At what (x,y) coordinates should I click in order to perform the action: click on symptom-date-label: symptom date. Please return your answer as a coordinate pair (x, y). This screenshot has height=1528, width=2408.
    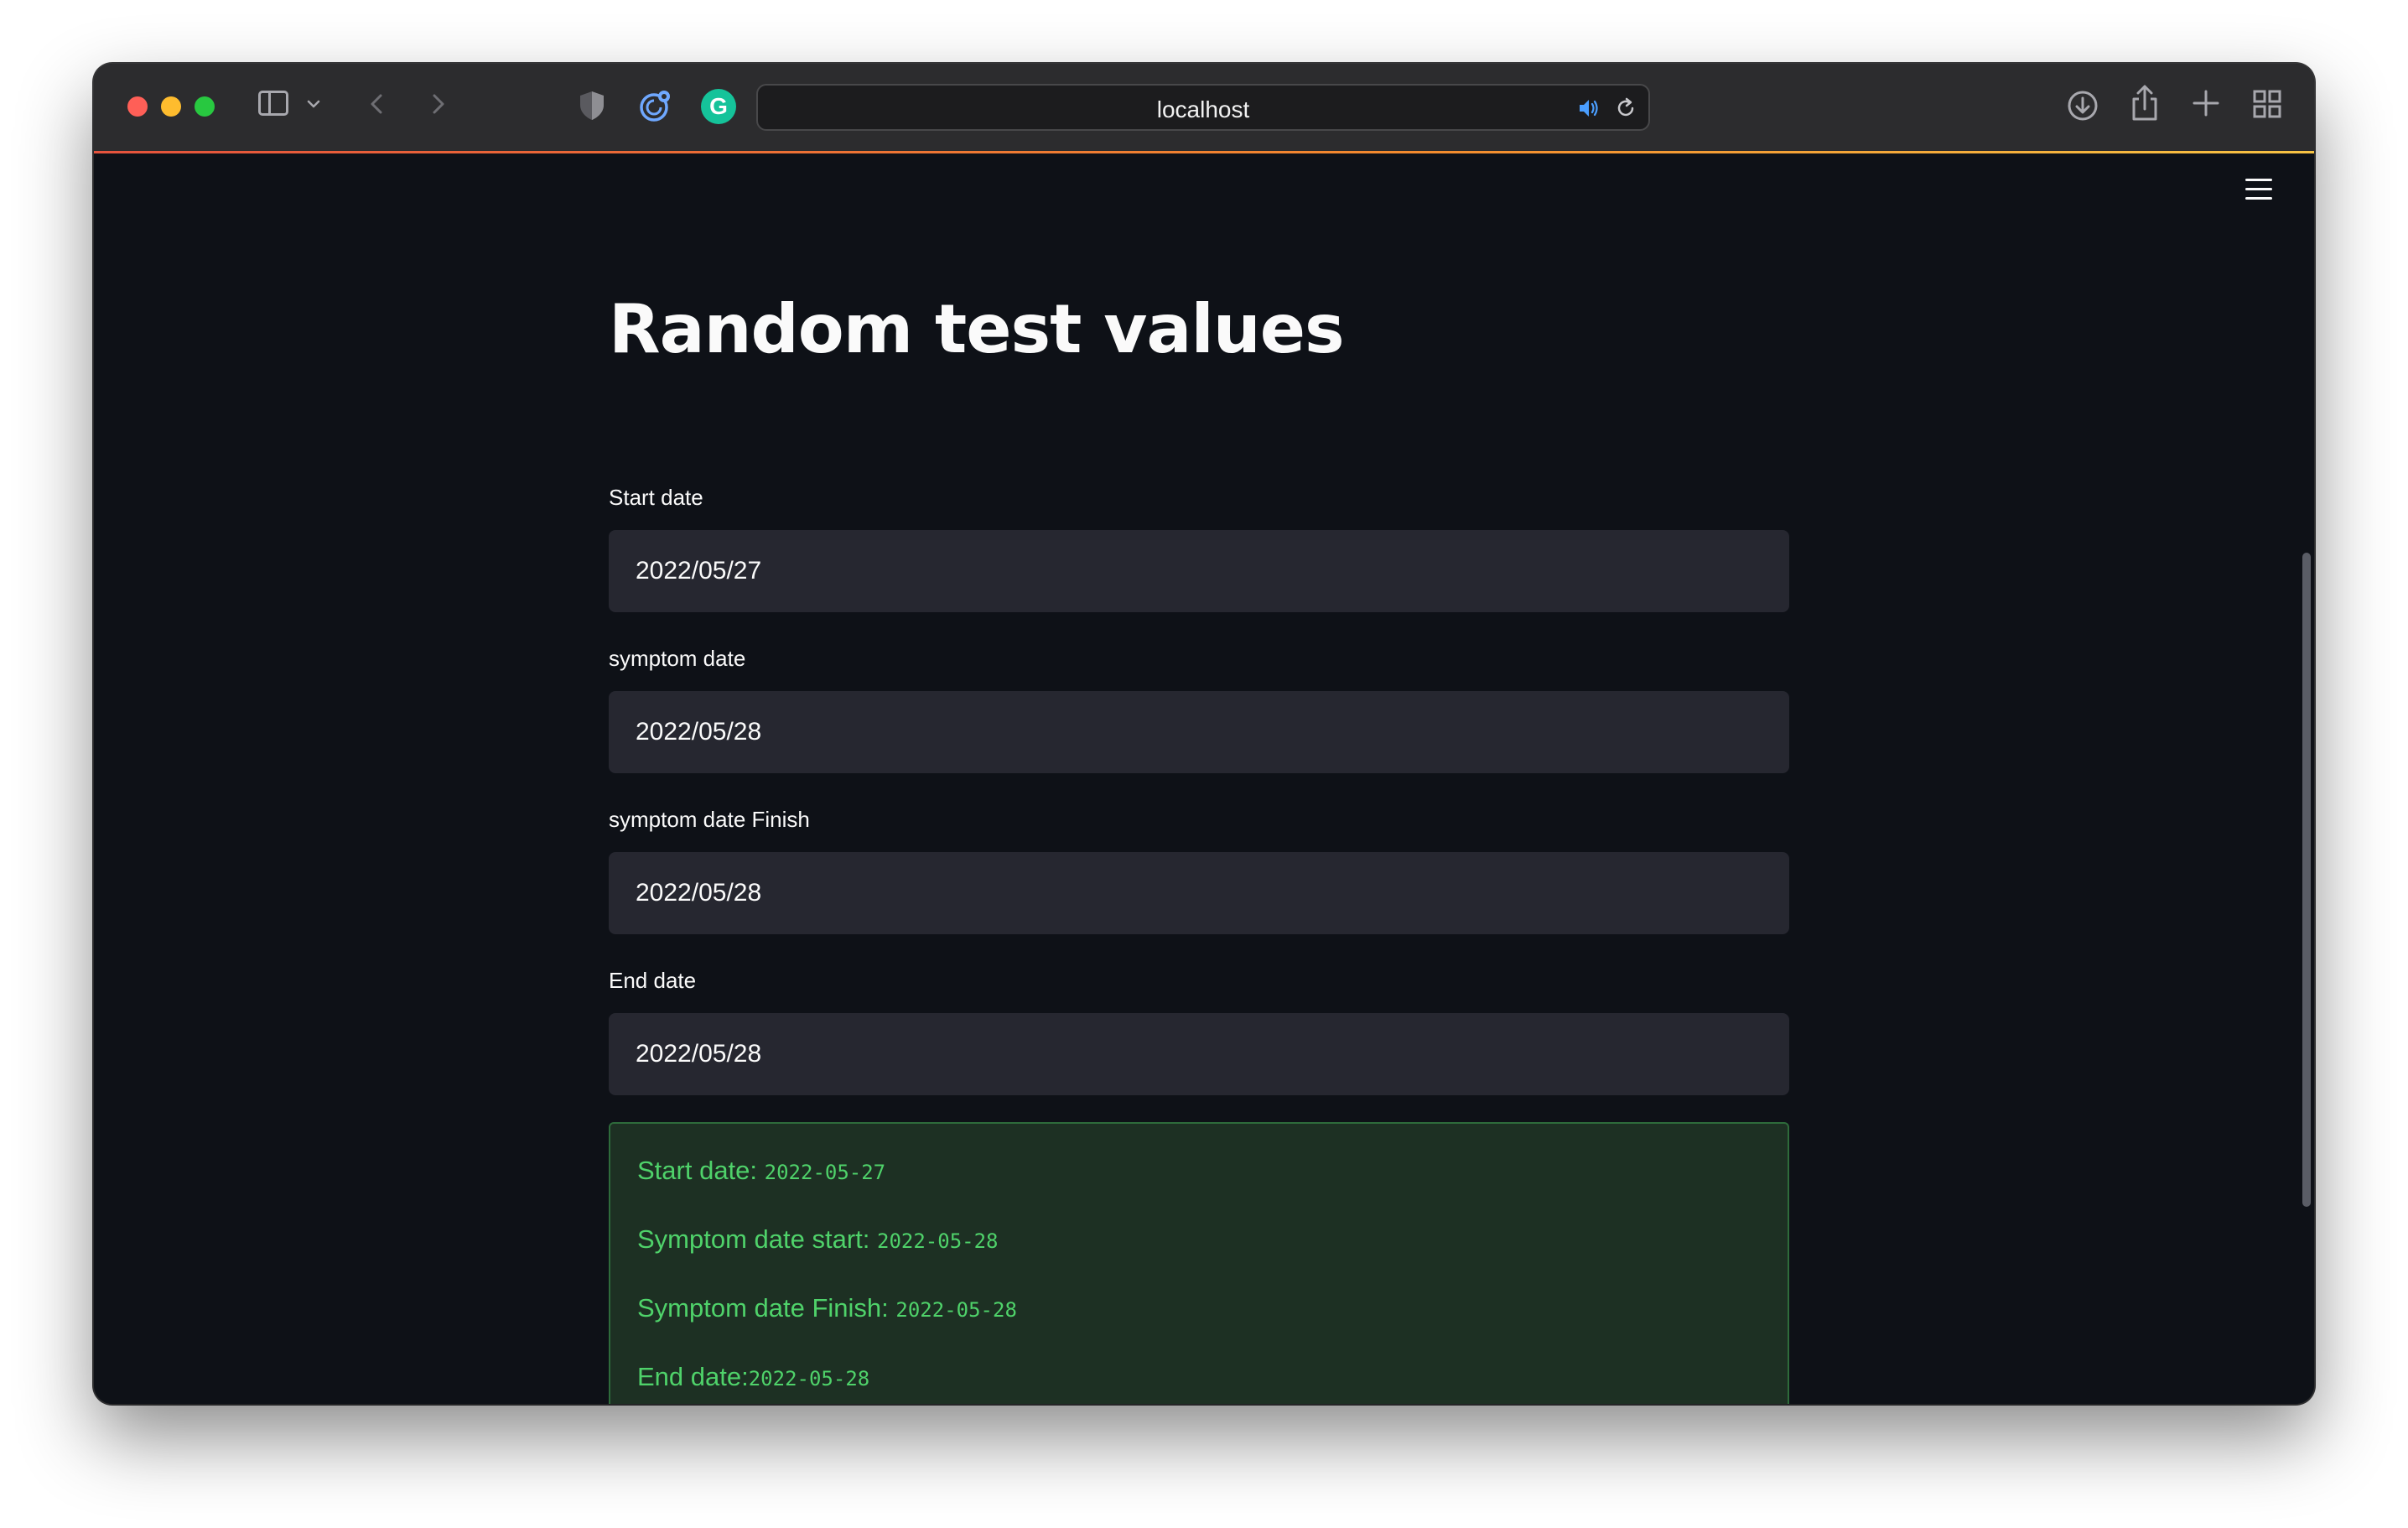
    Looking at the image, I should click on (677, 659).